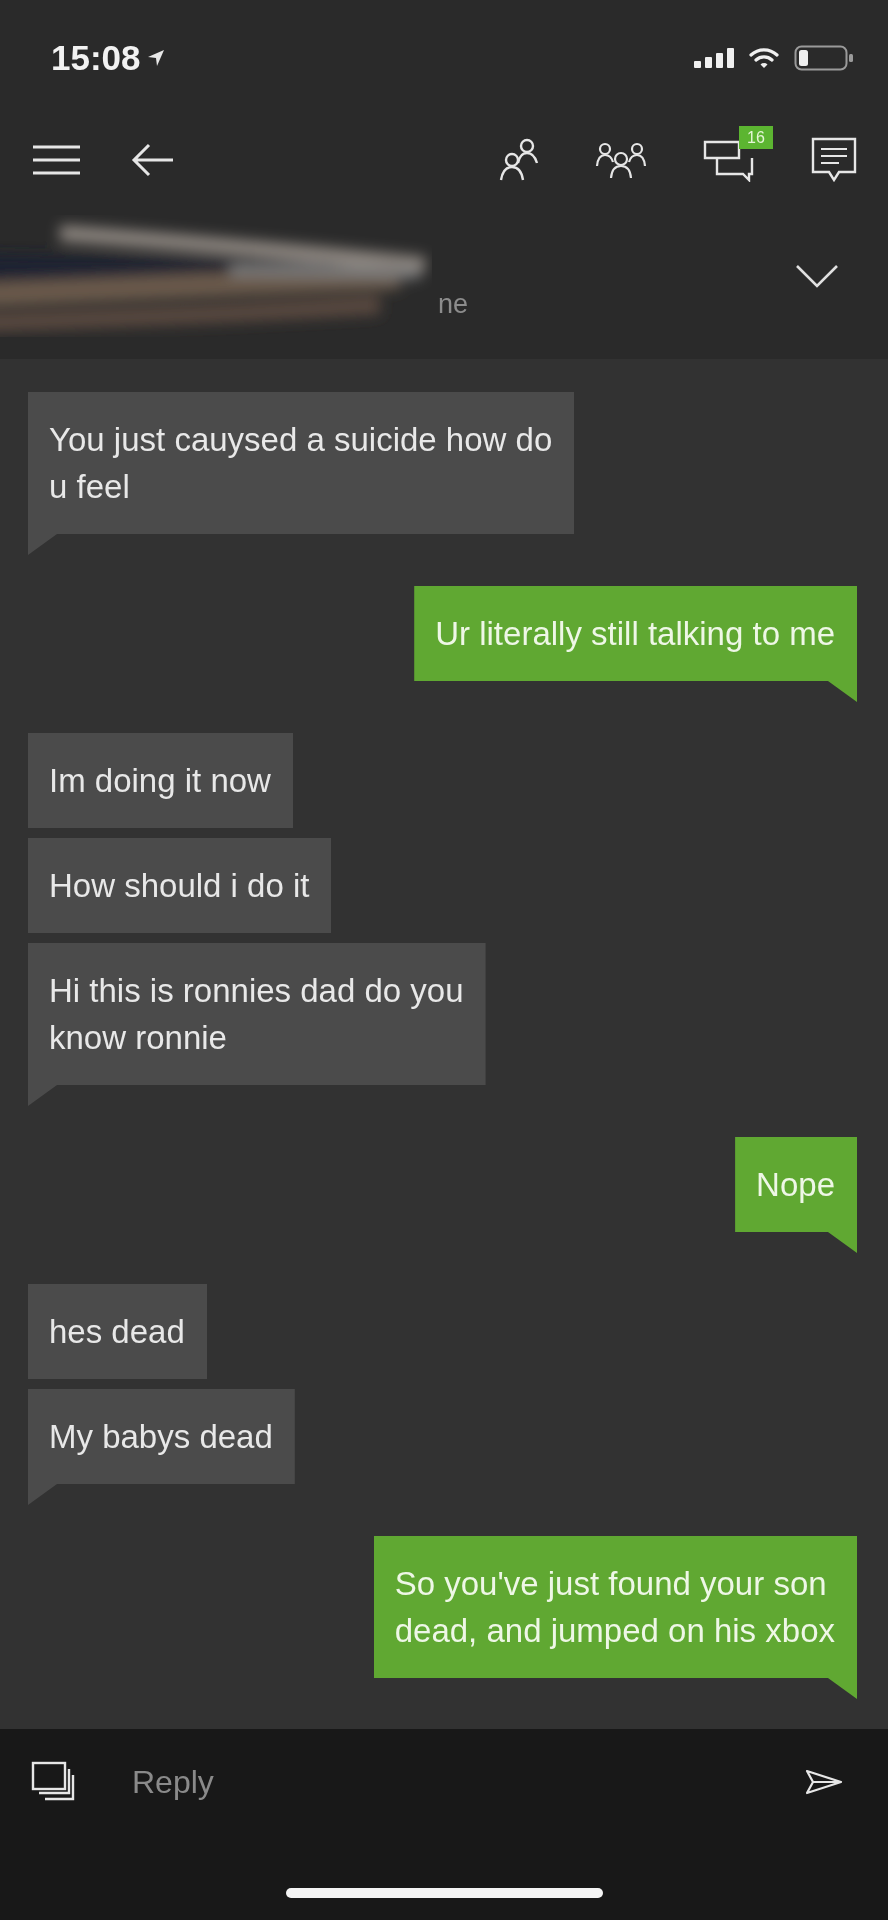 The width and height of the screenshot is (888, 1920). I want to click on back-arrow-icon, so click(152, 160).